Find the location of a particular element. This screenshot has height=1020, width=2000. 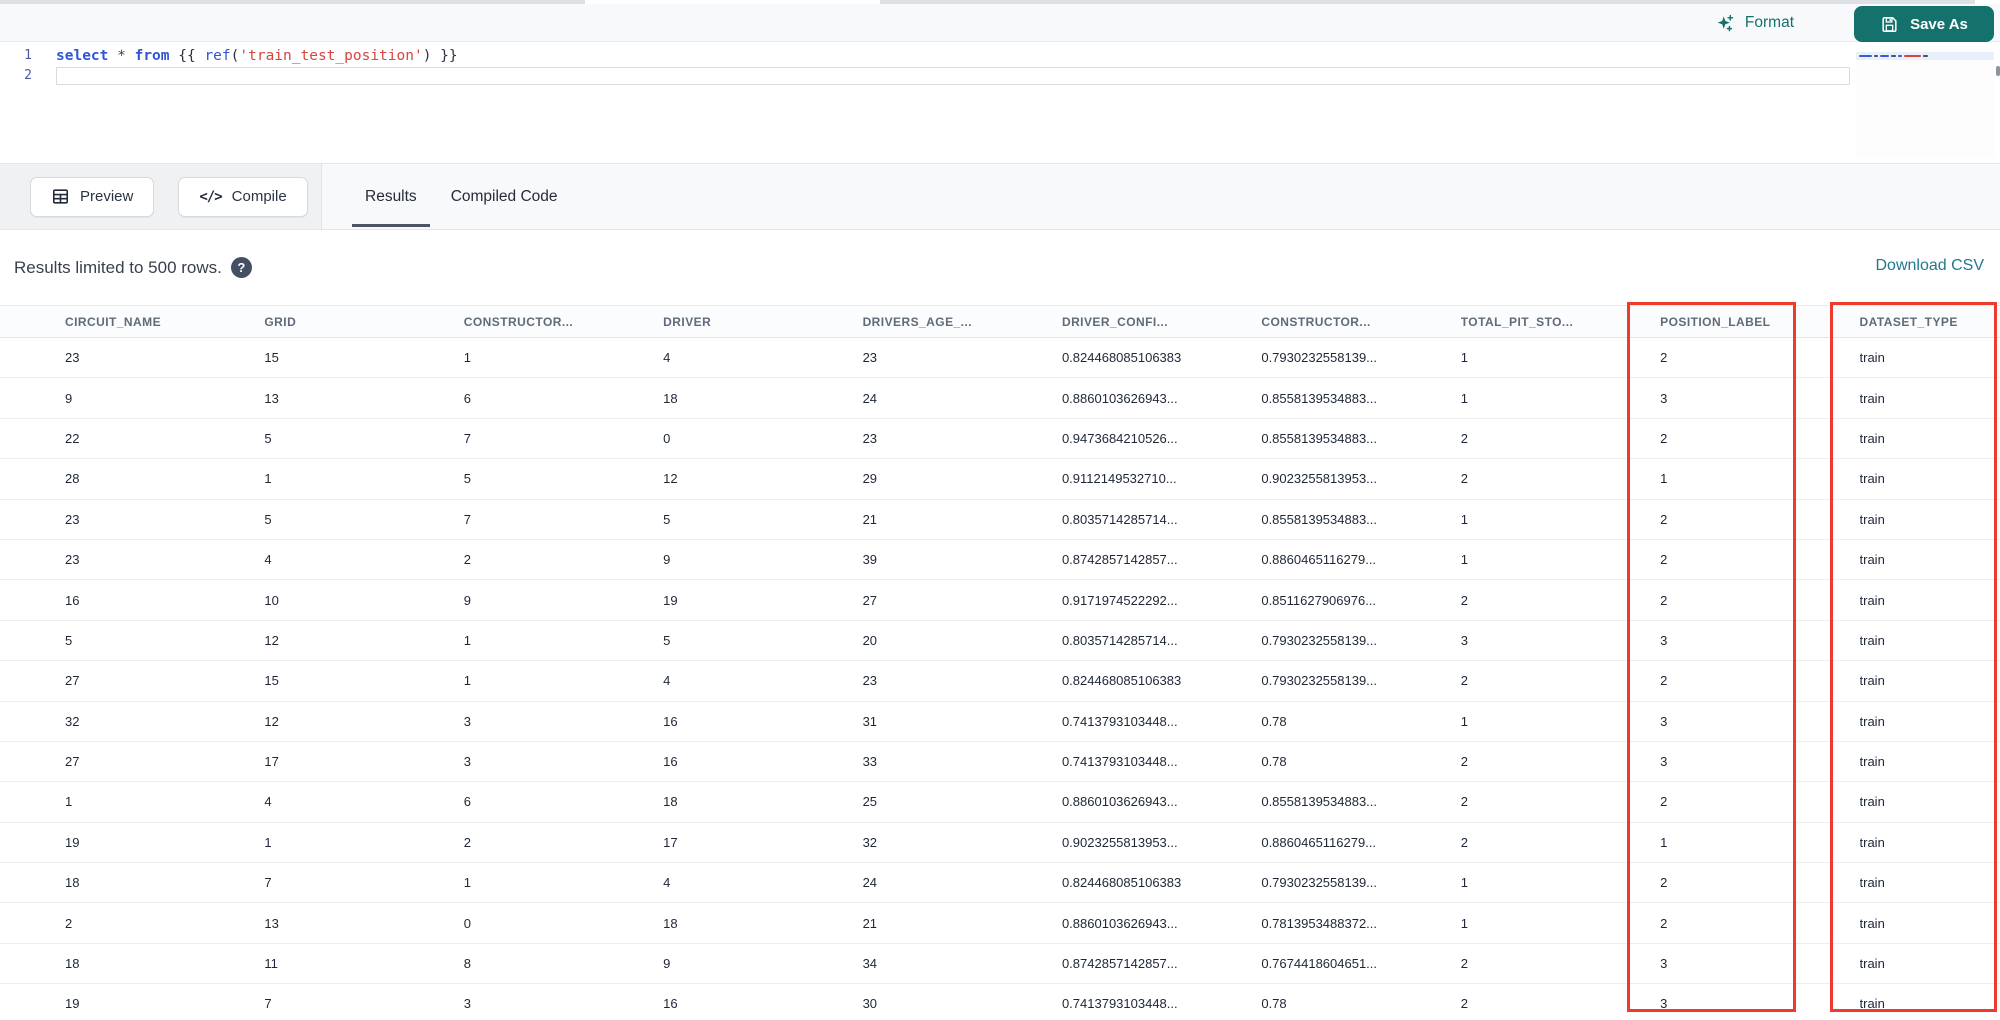

table-row: 27 17 3 16 33 0.7413793103448... 0.78 2 3 train is located at coordinates (1000, 762).